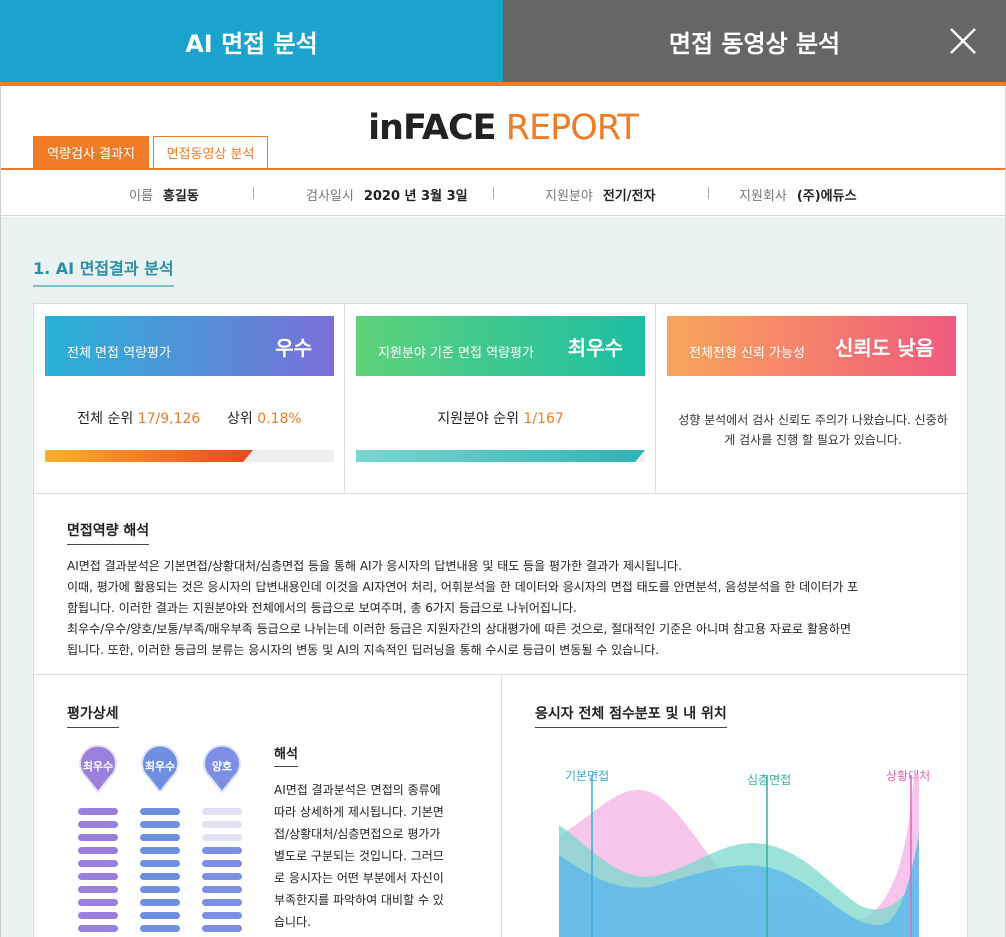 This screenshot has height=937, width=1006. What do you see at coordinates (359, 856) in the screenshot?
I see `detail-interp-line: 별도로 구분되는 것입니다. 그러므` at bounding box center [359, 856].